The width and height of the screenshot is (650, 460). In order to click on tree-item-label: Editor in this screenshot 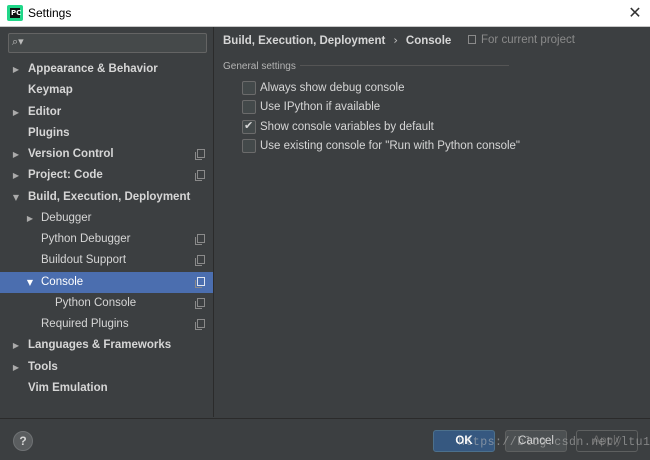, I will do `click(45, 112)`.